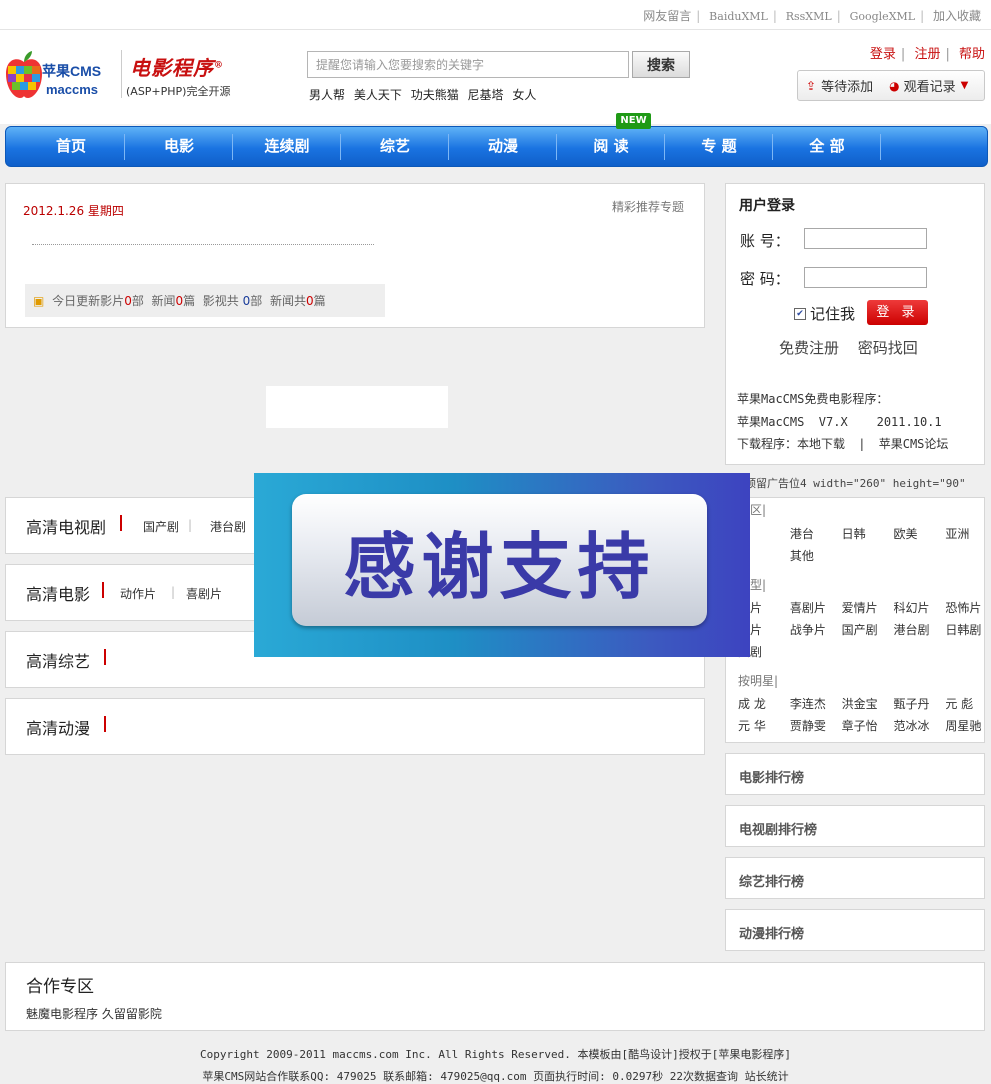 This screenshot has height=1084, width=991. I want to click on rss-xml-link: RssXML, so click(809, 16).